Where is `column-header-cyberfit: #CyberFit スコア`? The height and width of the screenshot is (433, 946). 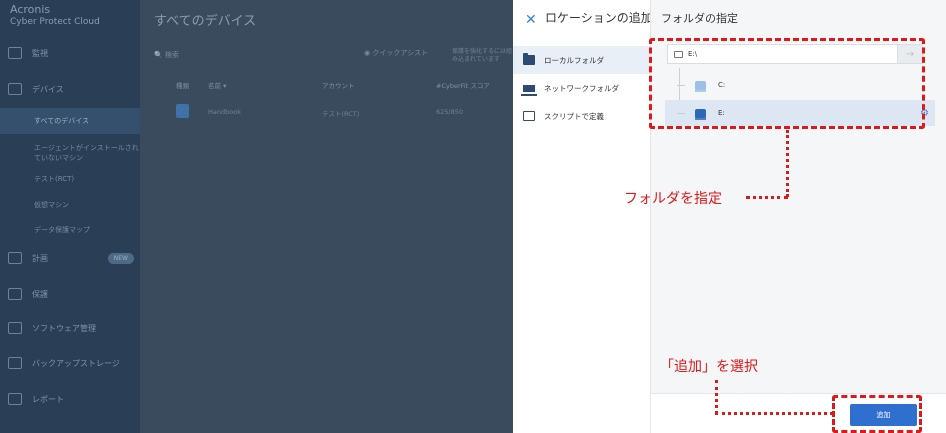 column-header-cyberfit: #CyberFit スコア is located at coordinates (463, 85).